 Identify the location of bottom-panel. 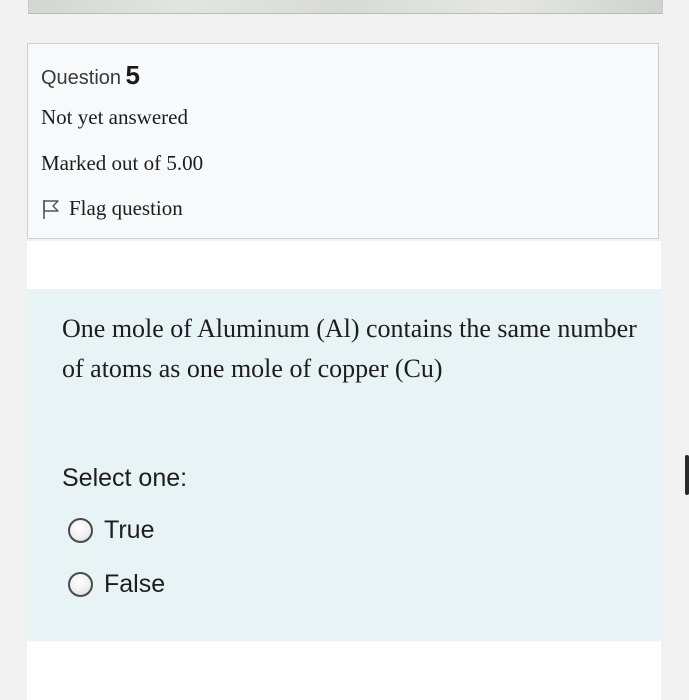
(344, 670).